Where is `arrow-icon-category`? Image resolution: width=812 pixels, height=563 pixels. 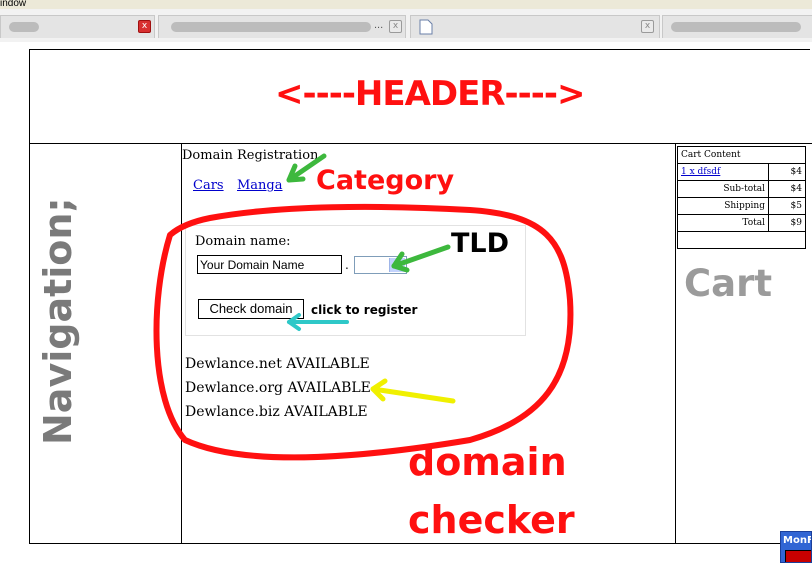 arrow-icon-category is located at coordinates (306, 168).